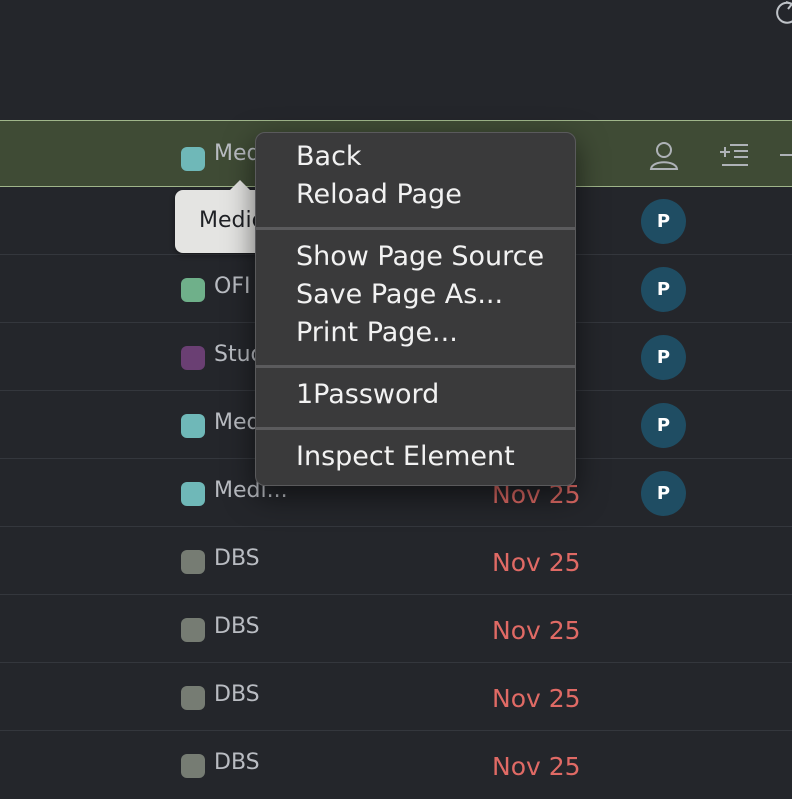  What do you see at coordinates (405, 456) in the screenshot?
I see `menu-item-inspect-element: Inspect Element` at bounding box center [405, 456].